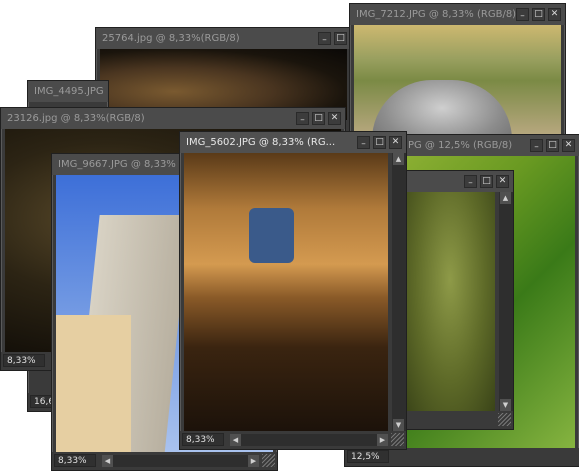  What do you see at coordinates (457, 420) in the screenshot?
I see `status-bar` at bounding box center [457, 420].